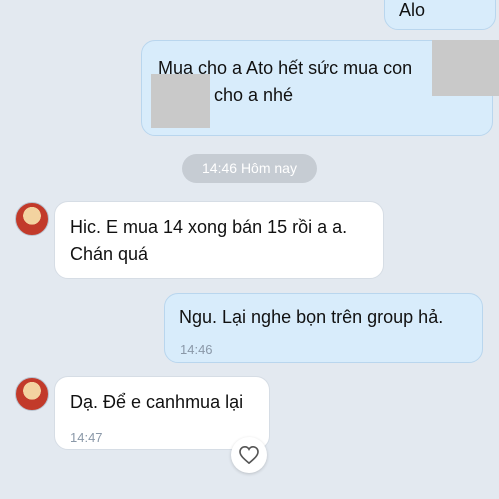  I want to click on message-text: Hic. E mua 14 xong bán 15 rồi a a., so click(209, 227).